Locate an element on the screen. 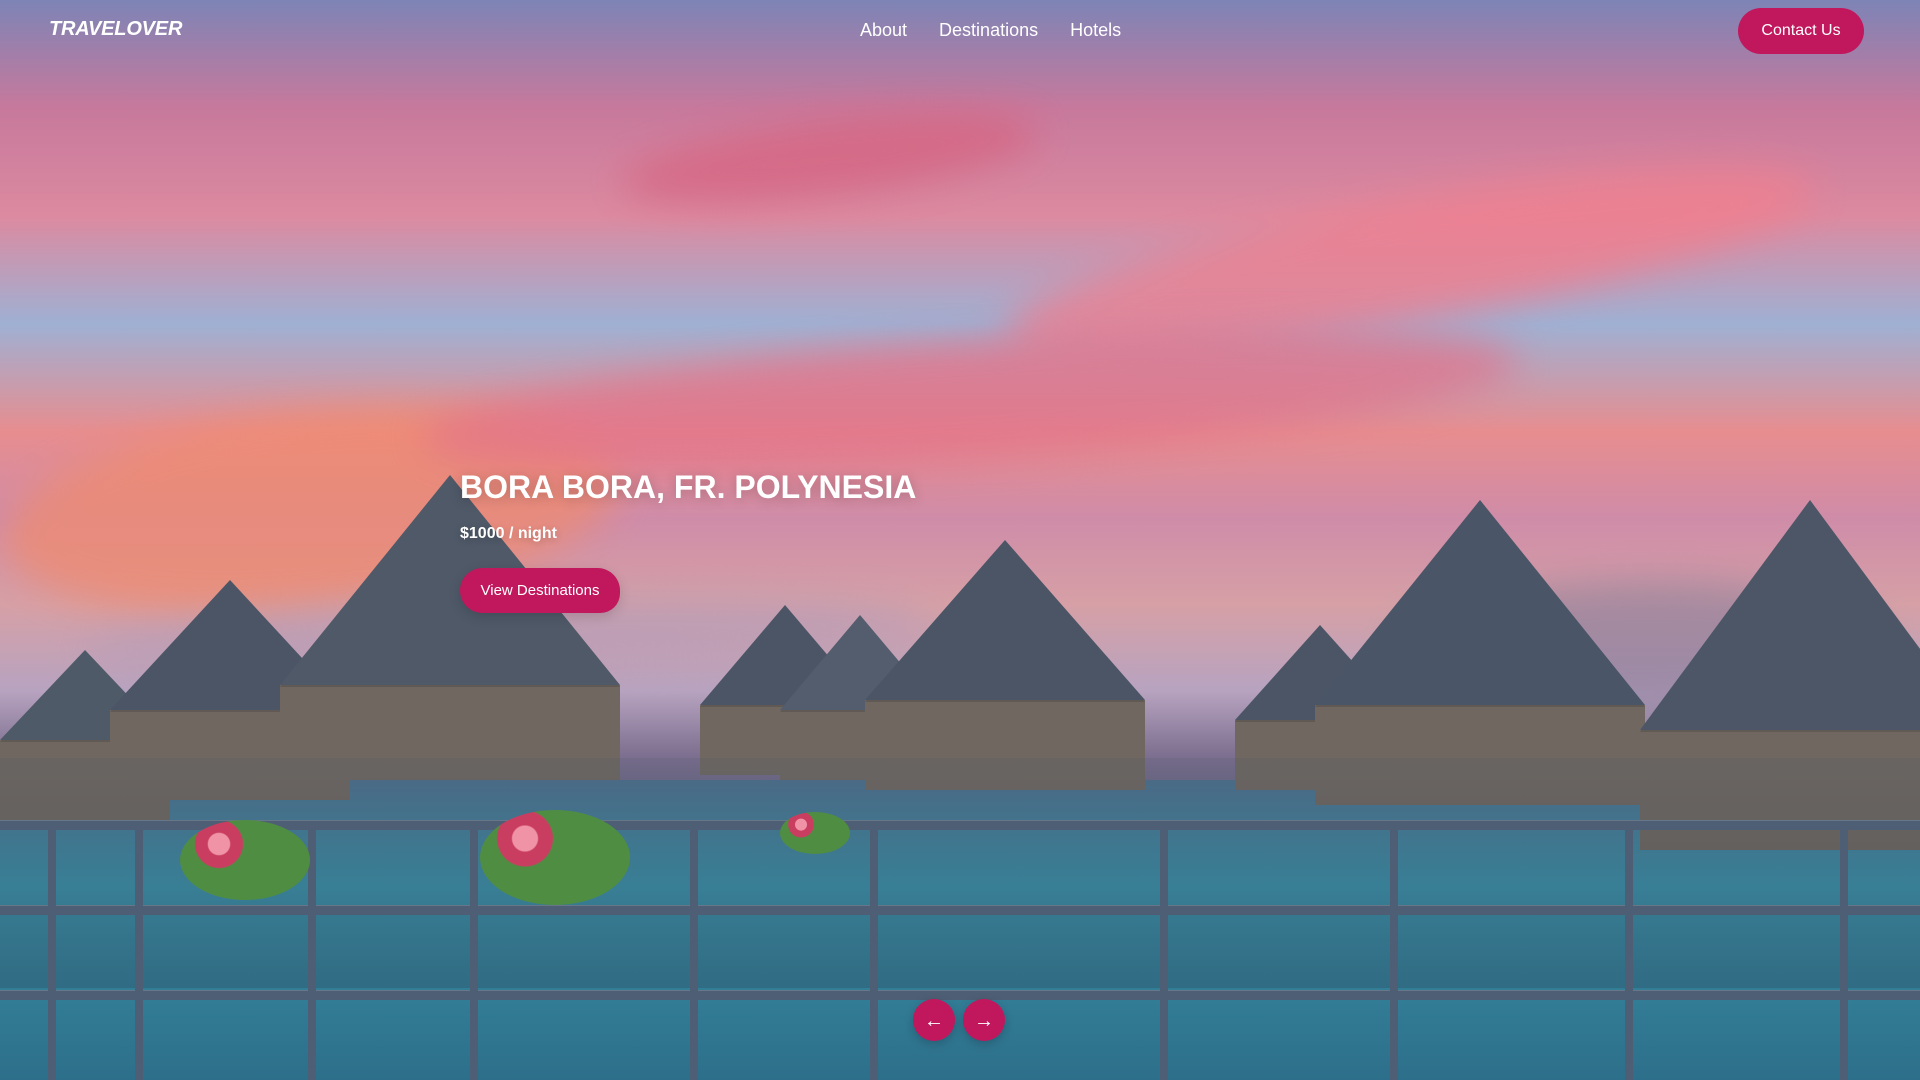 Image resolution: width=1920 pixels, height=1080 pixels. brand-logo: TRAVELOVER is located at coordinates (115, 29).